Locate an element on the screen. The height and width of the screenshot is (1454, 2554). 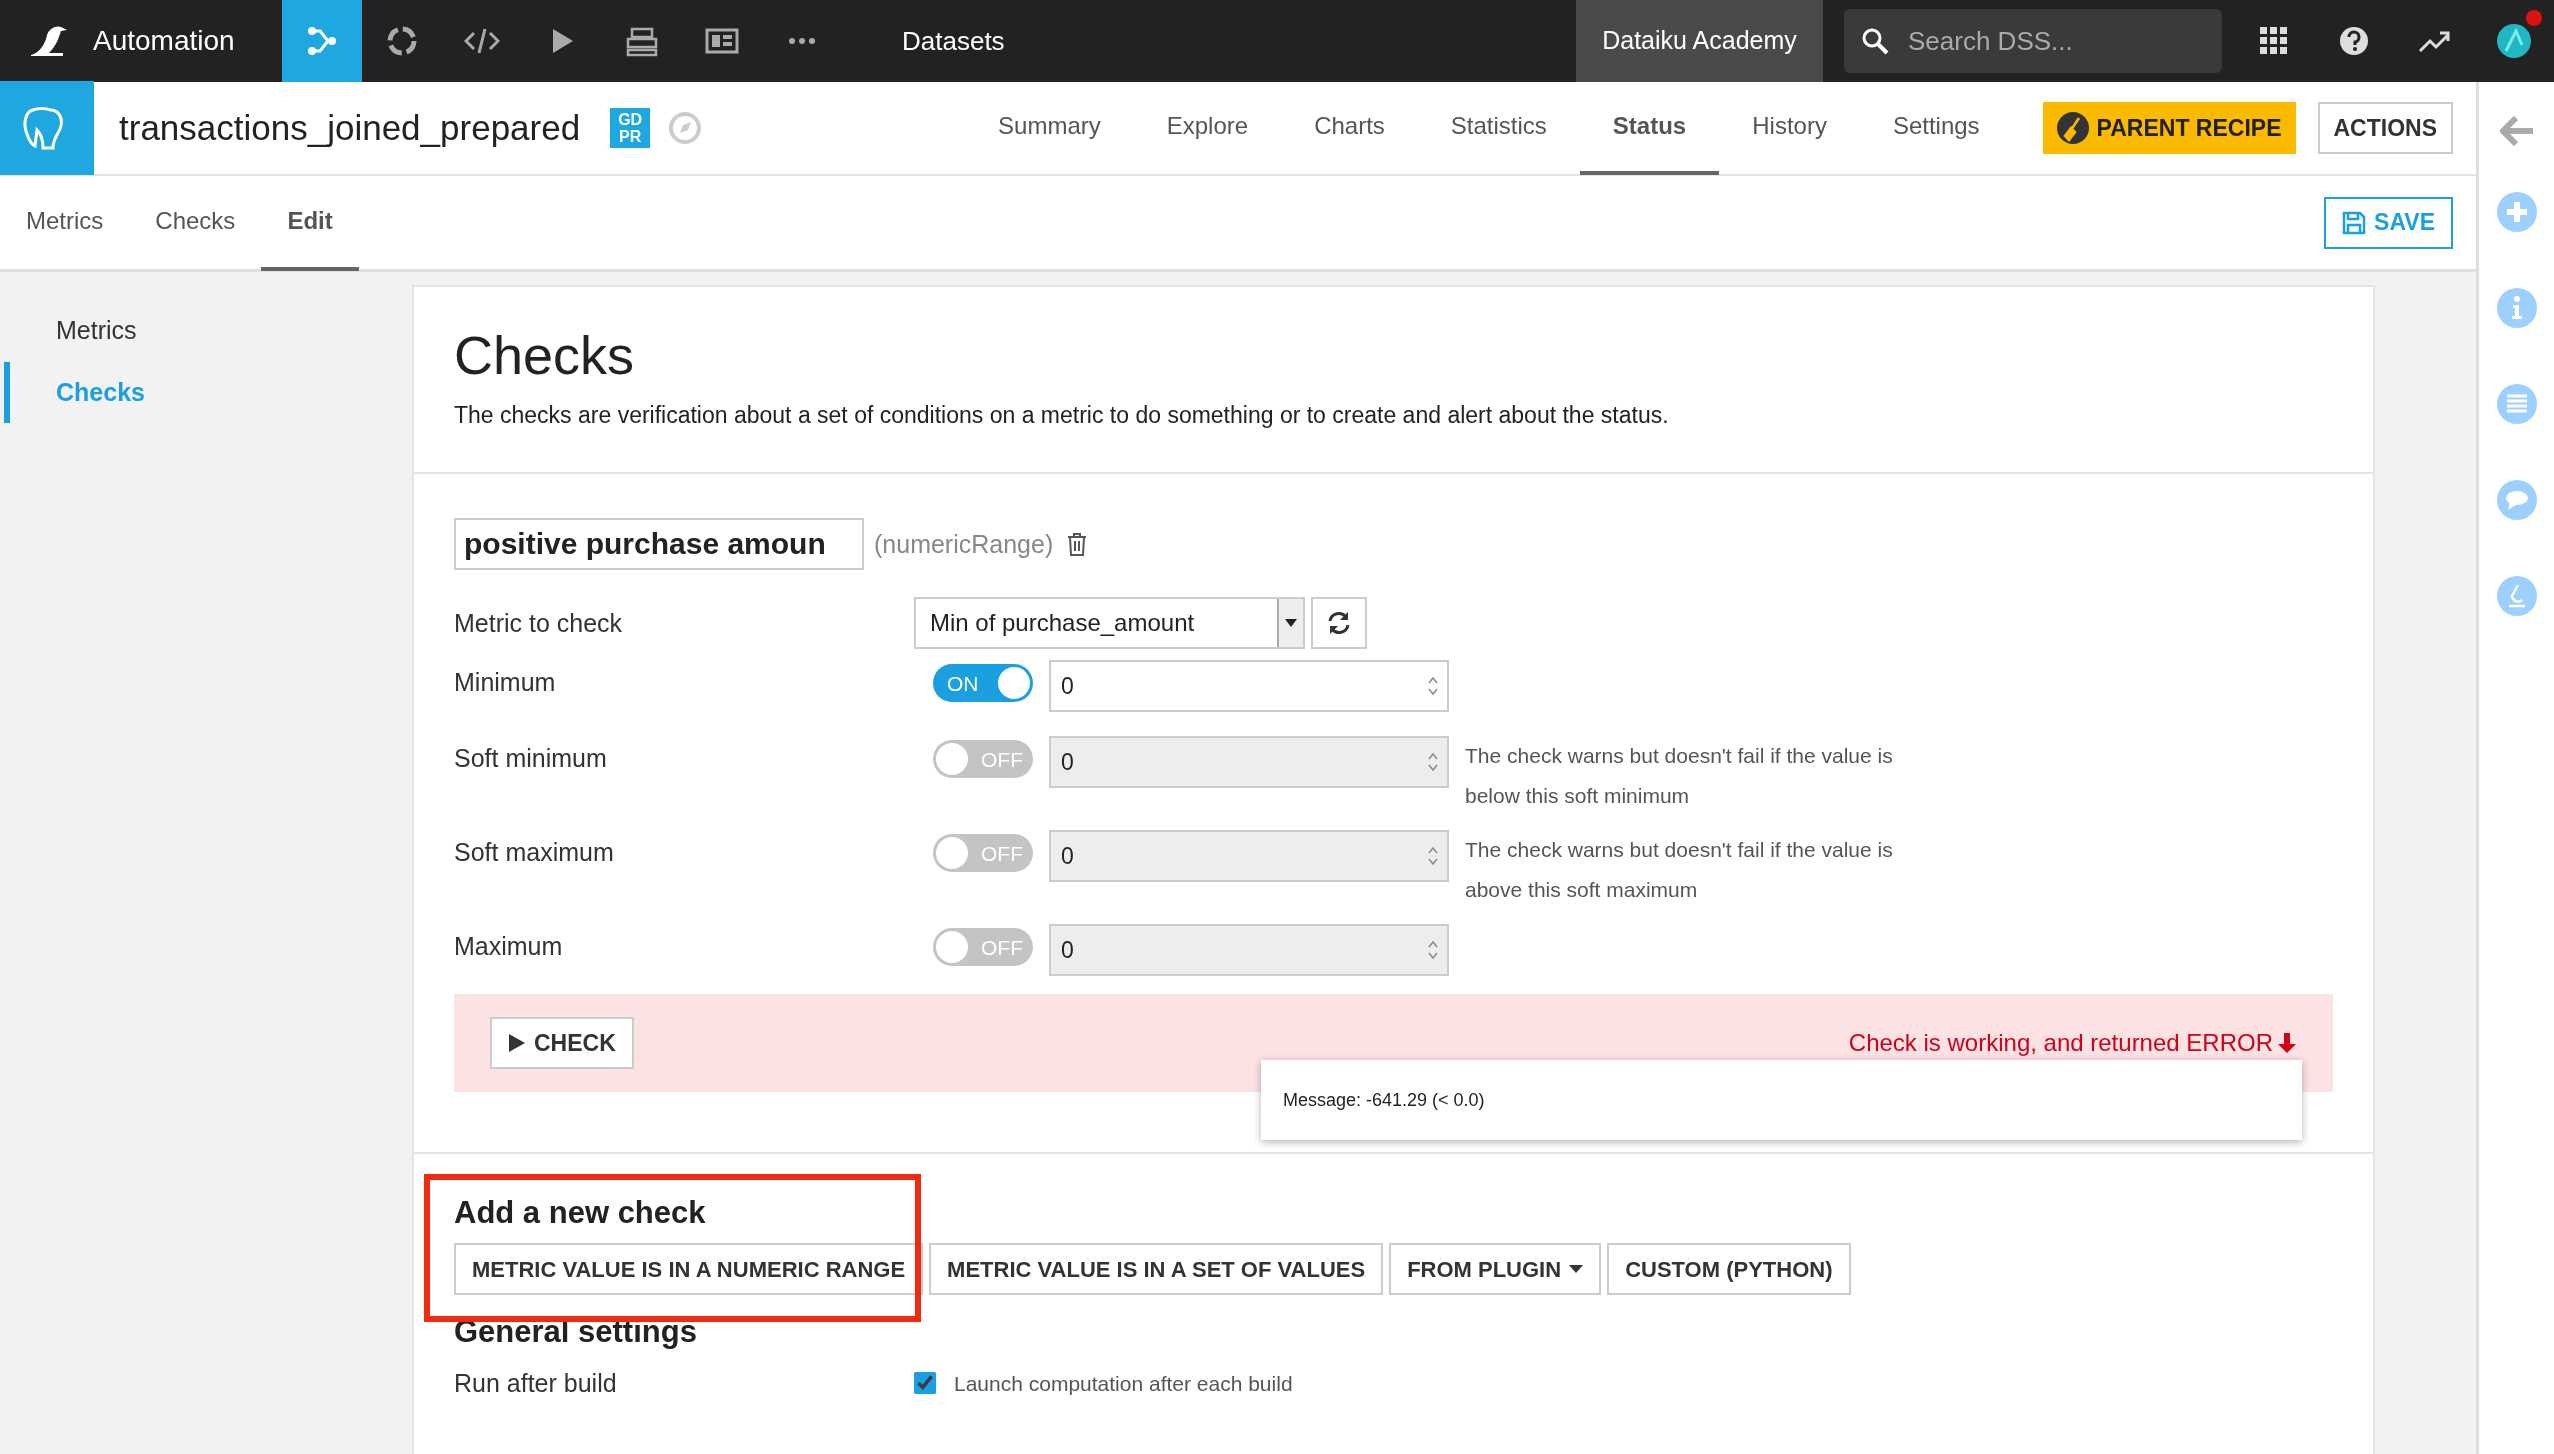
broom-icon is located at coordinates (2072, 128).